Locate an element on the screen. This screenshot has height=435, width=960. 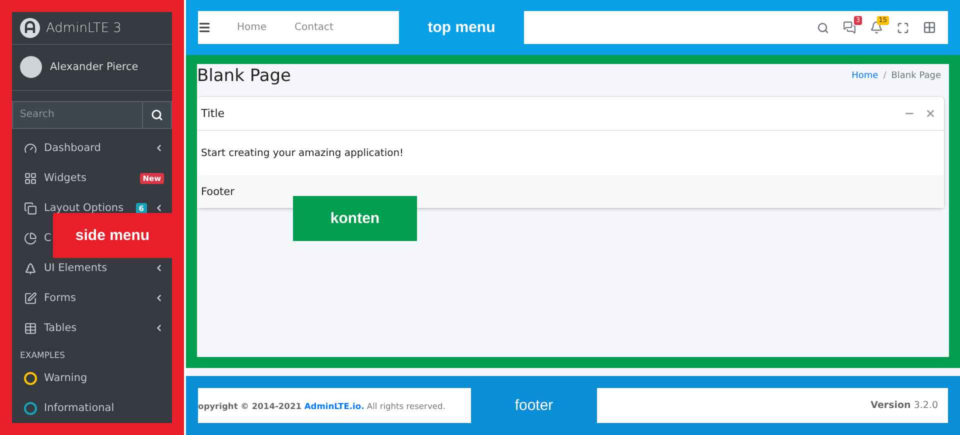
menu-icon is located at coordinates (204, 27).